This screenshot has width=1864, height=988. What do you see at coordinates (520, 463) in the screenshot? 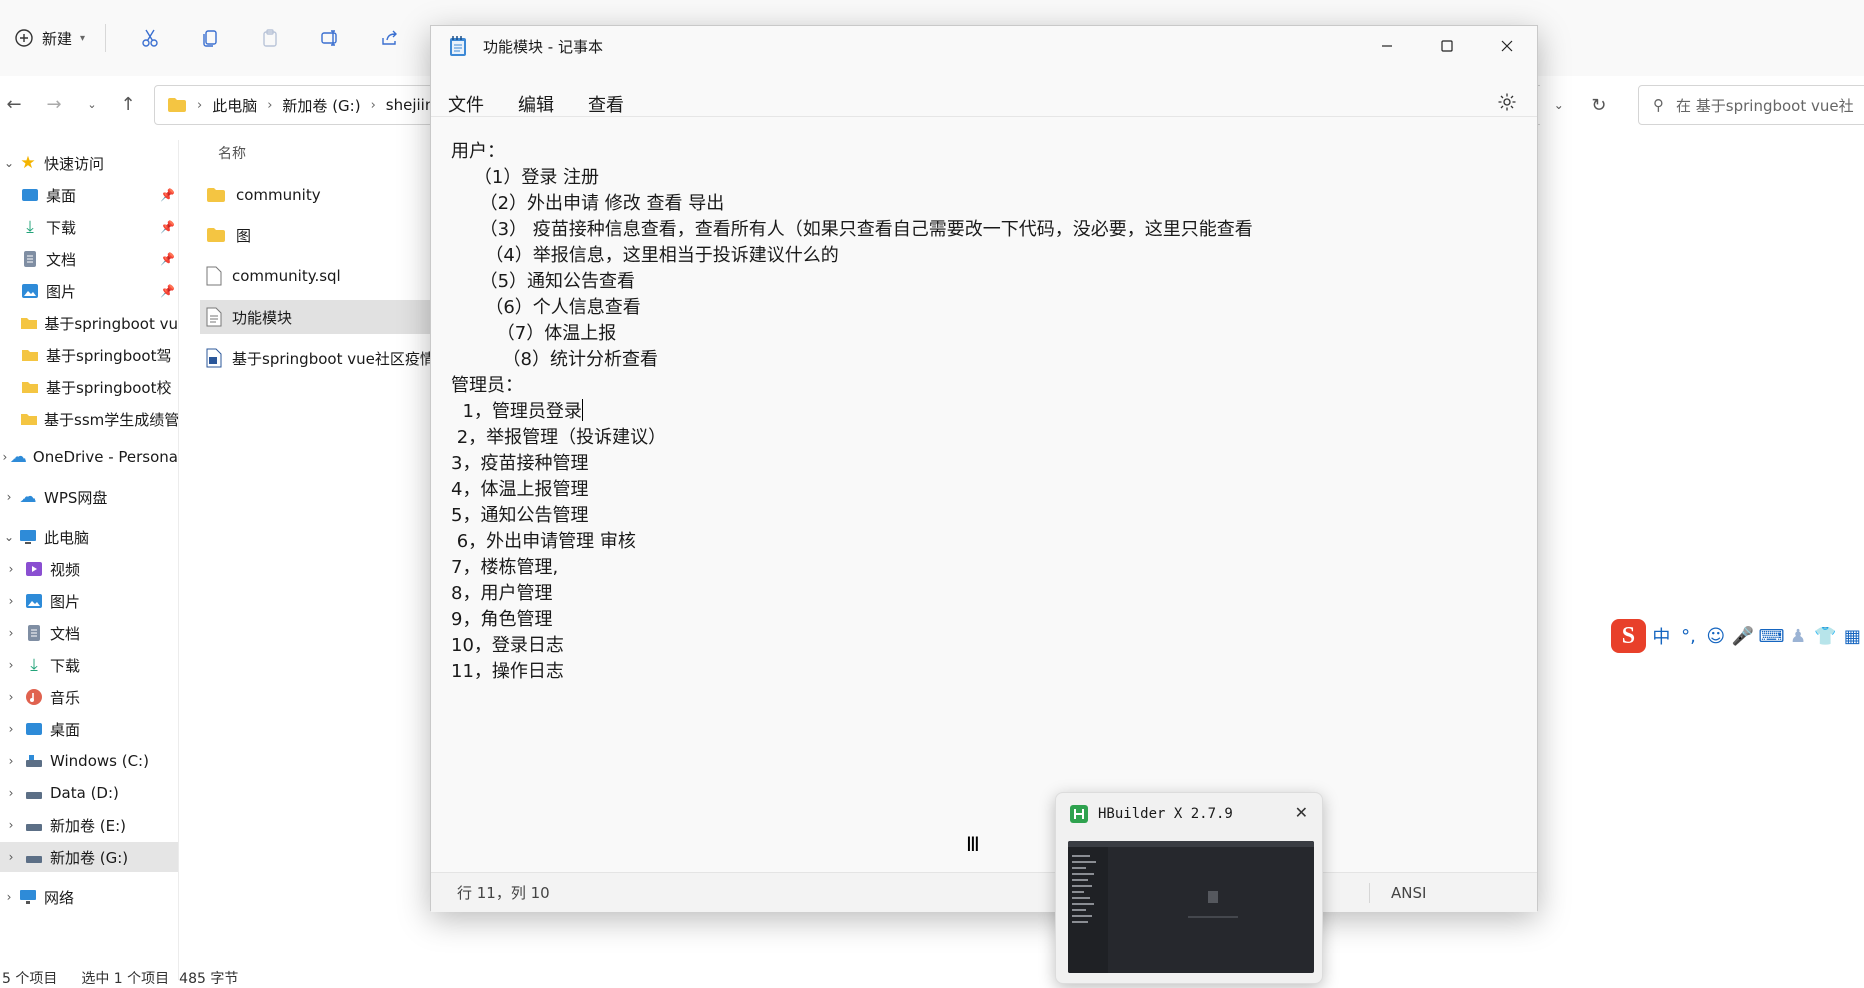
I see `text-line: 3，疫苗接种管理` at bounding box center [520, 463].